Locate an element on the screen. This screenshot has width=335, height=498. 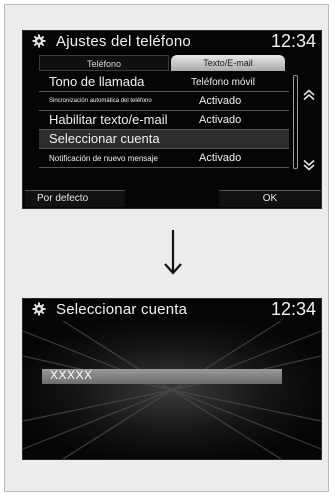
list-item-ringtone: Tono de llamada Teléfono móvil is located at coordinates (164, 82).